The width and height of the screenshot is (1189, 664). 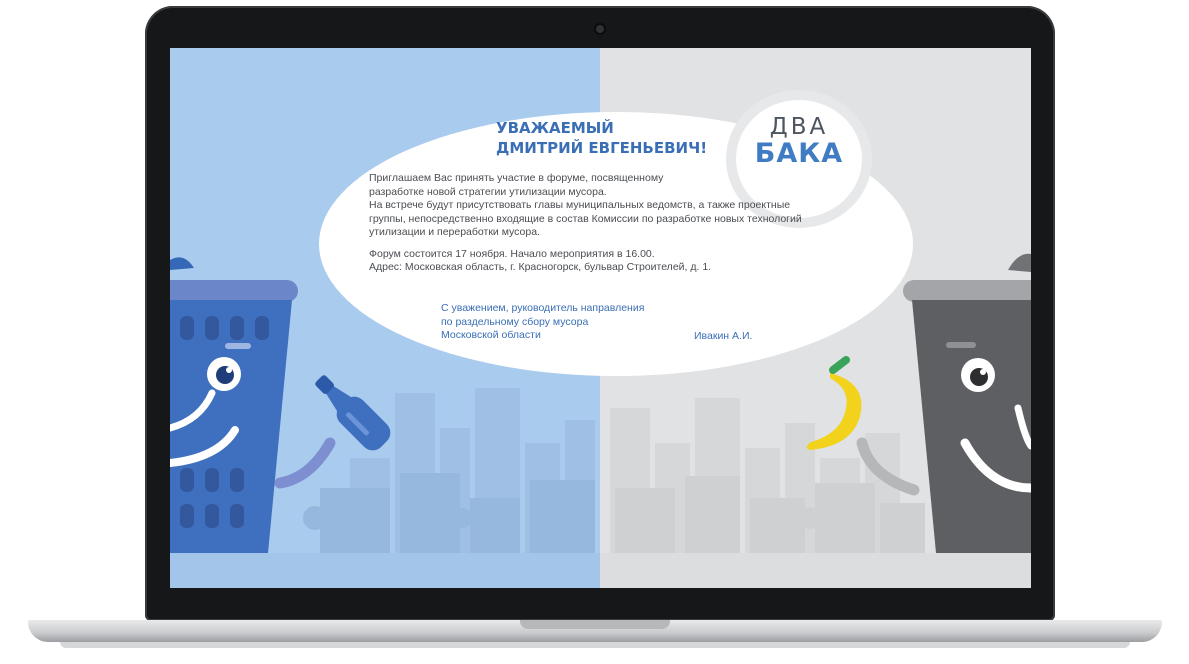 What do you see at coordinates (555, 128) in the screenshot?
I see `greeting-line-1: УВАЖАЕМЫЙ` at bounding box center [555, 128].